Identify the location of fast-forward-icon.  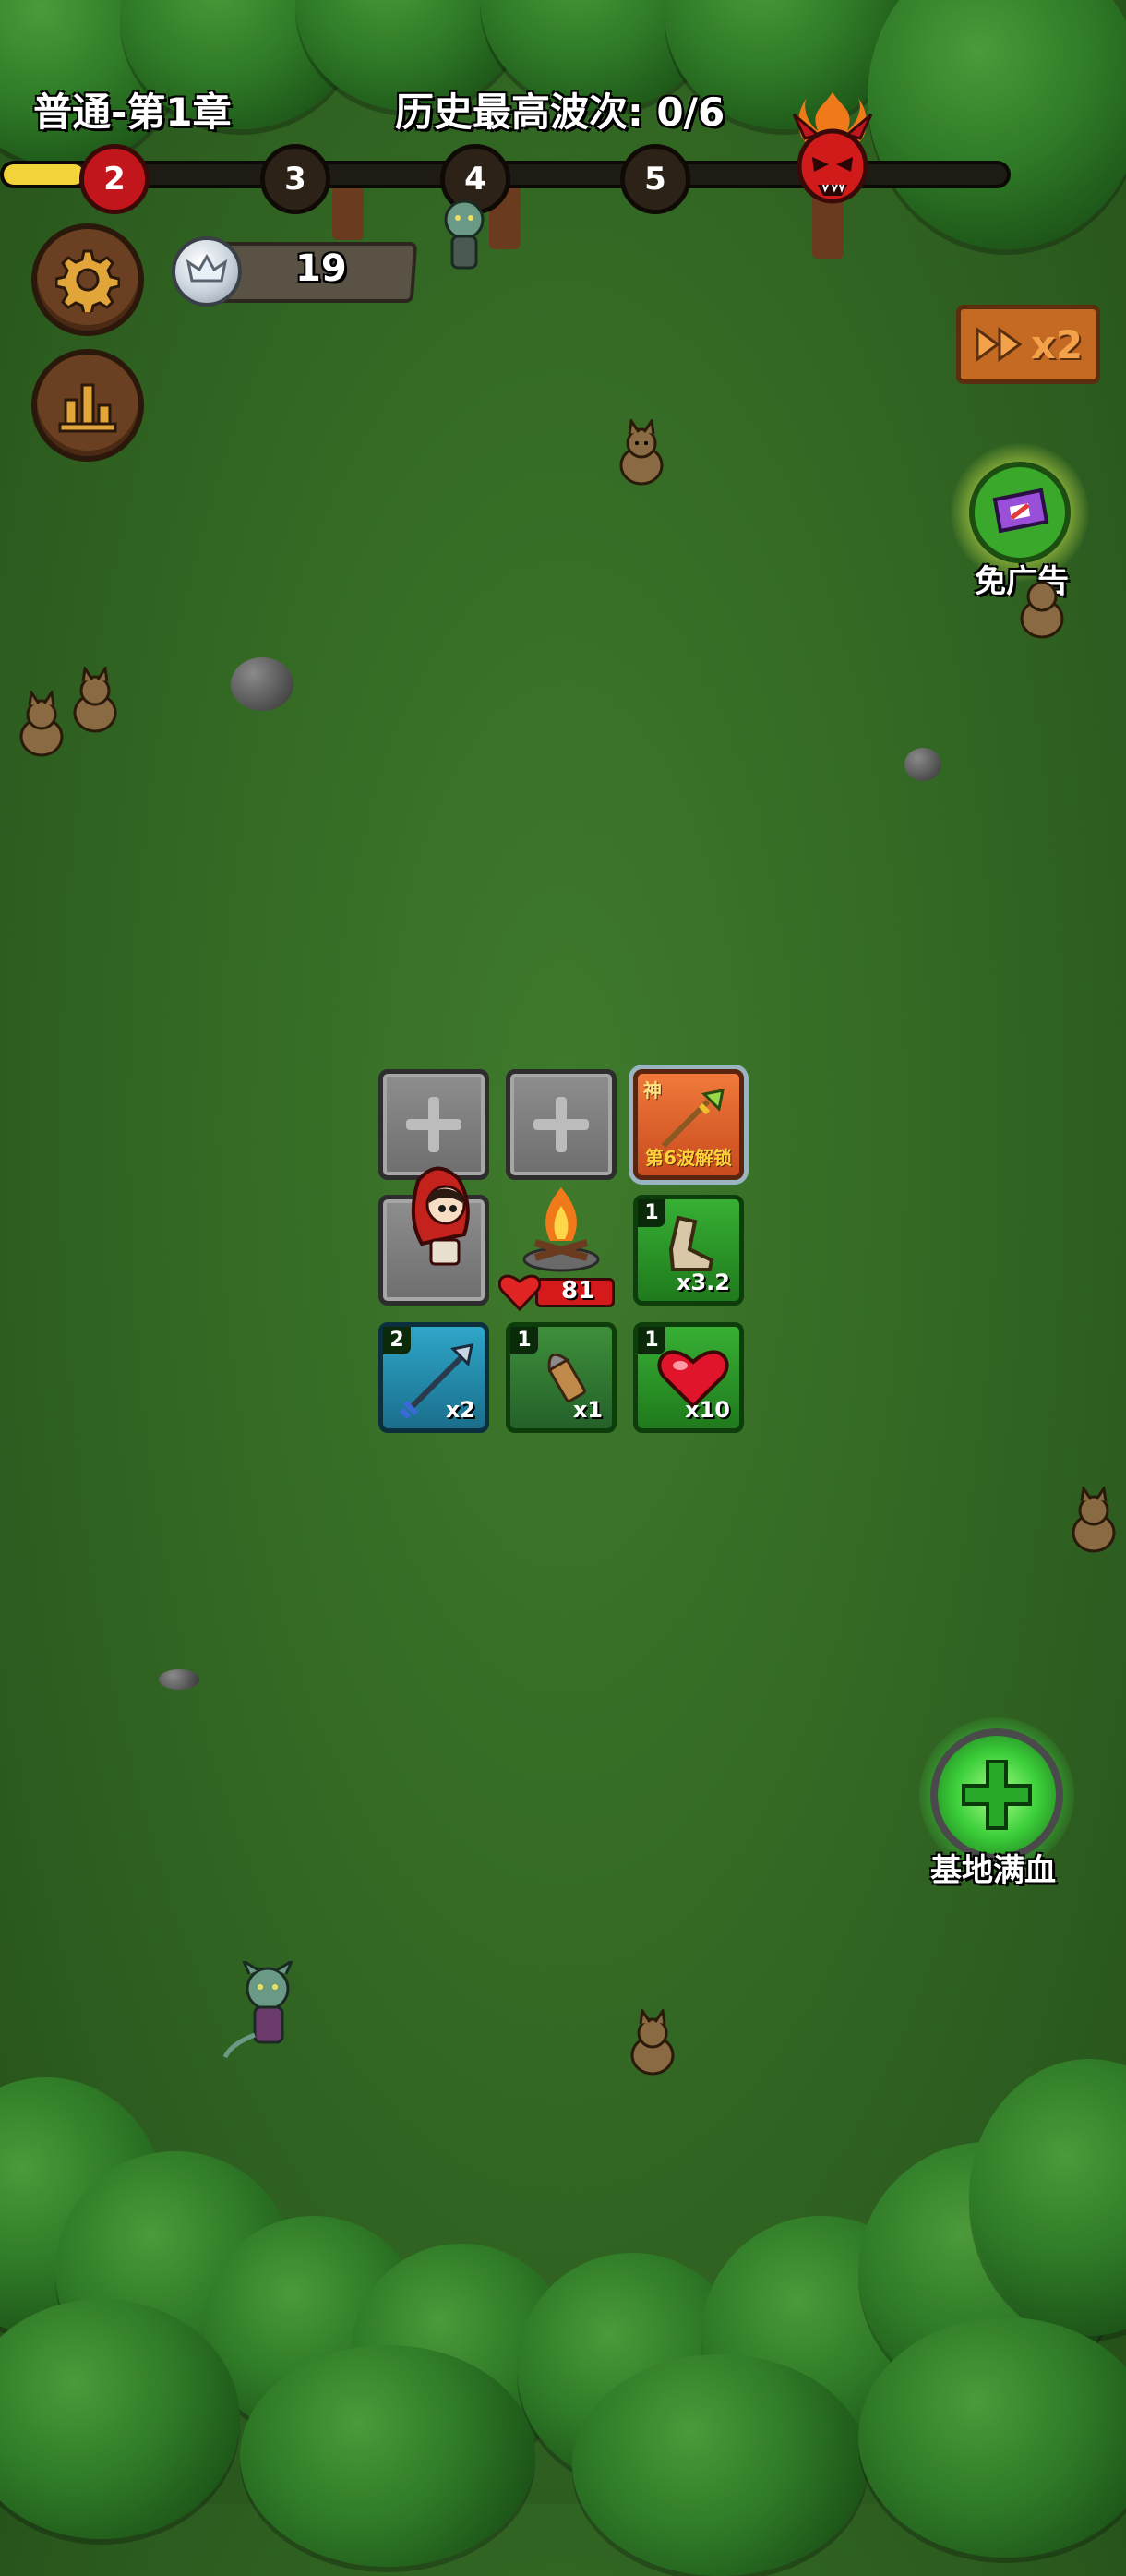
(1000, 344).